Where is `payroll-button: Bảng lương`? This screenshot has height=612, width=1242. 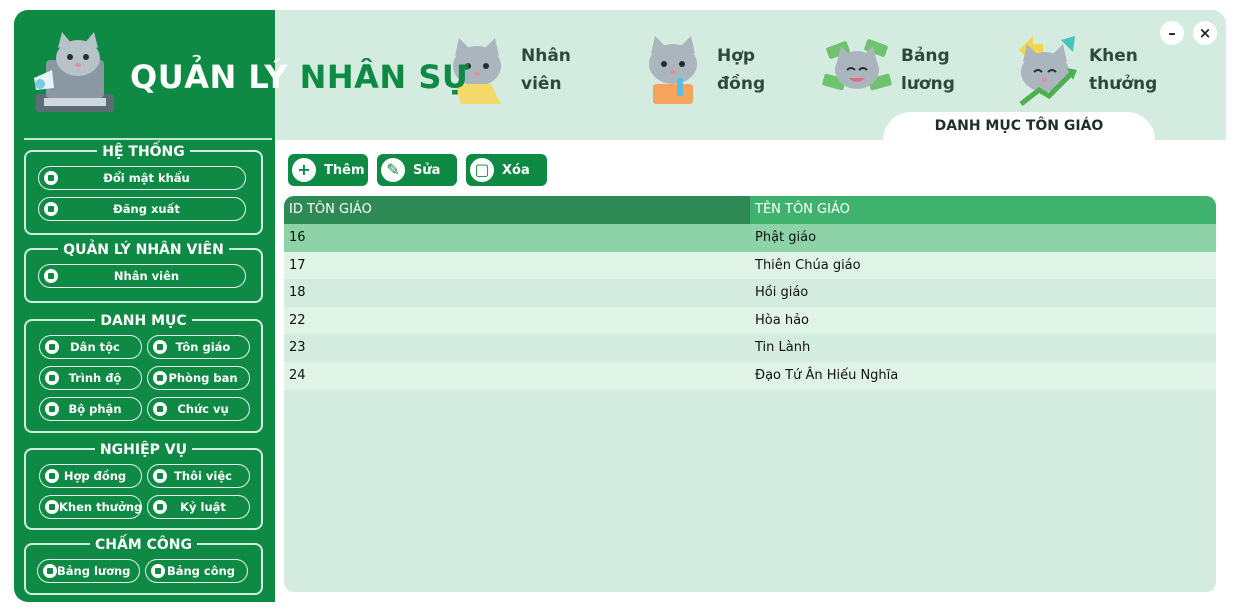
payroll-button: Bảng lương is located at coordinates (88, 571).